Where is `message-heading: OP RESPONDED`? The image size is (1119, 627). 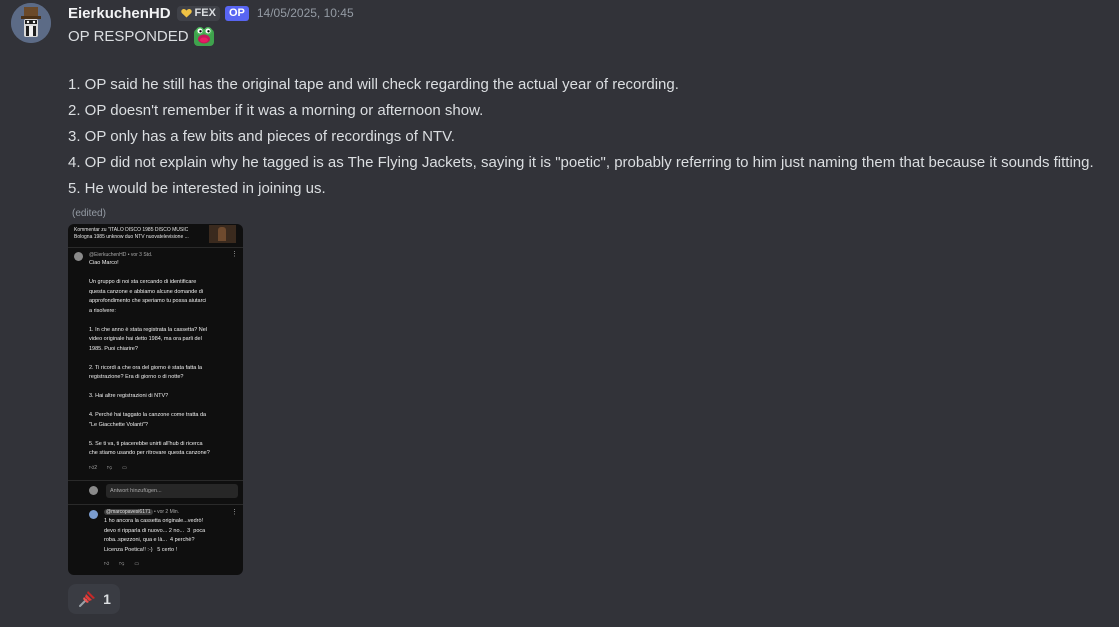 message-heading: OP RESPONDED is located at coordinates (128, 36).